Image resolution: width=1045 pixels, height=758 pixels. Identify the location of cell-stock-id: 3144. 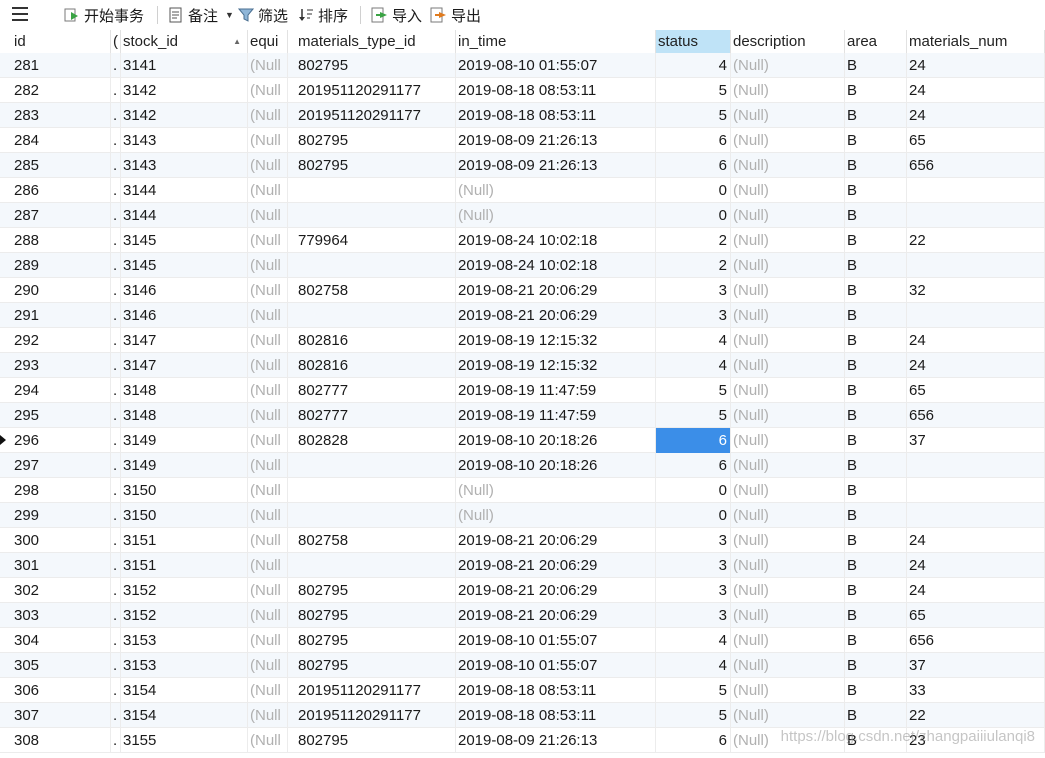
(184, 215).